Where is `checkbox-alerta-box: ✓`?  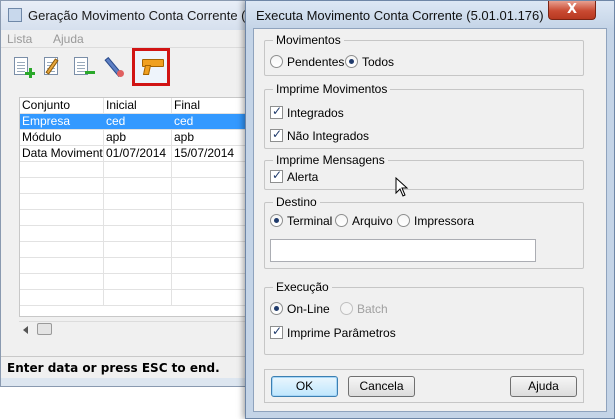 checkbox-alerta-box: ✓ is located at coordinates (276, 175).